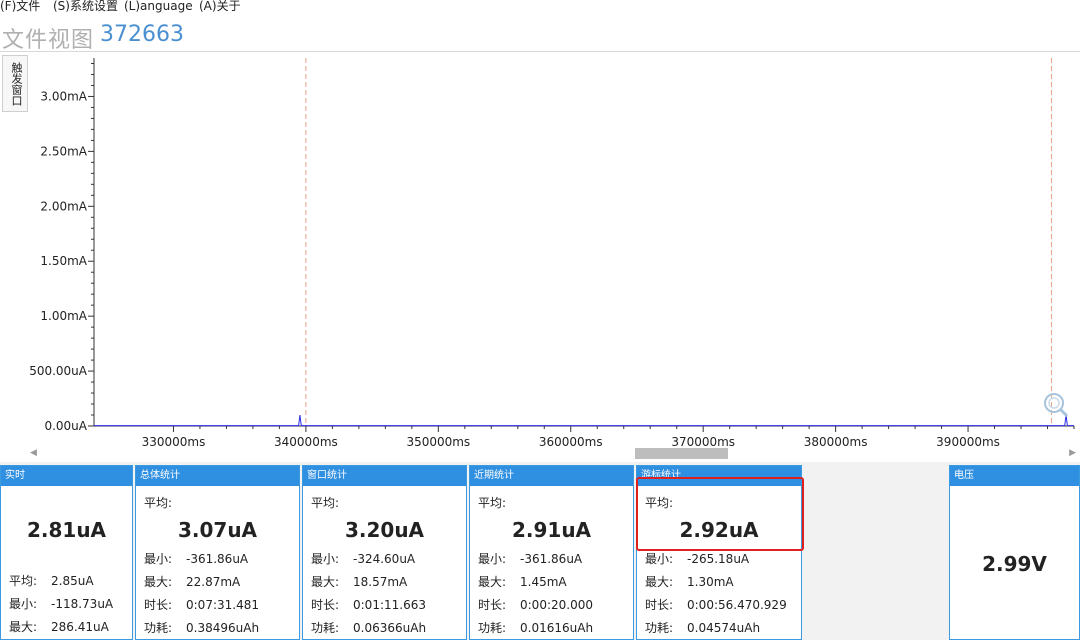 Image resolution: width=1080 pixels, height=640 pixels. What do you see at coordinates (536, 628) in the screenshot?
I see `stat-row-energy: 功耗: 0.01616uAh` at bounding box center [536, 628].